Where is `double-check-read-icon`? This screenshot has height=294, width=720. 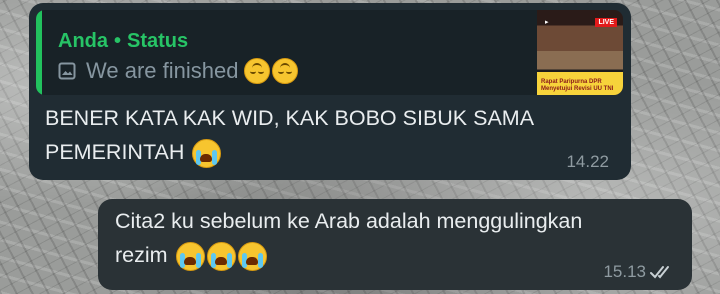
double-check-read-icon is located at coordinates (659, 272).